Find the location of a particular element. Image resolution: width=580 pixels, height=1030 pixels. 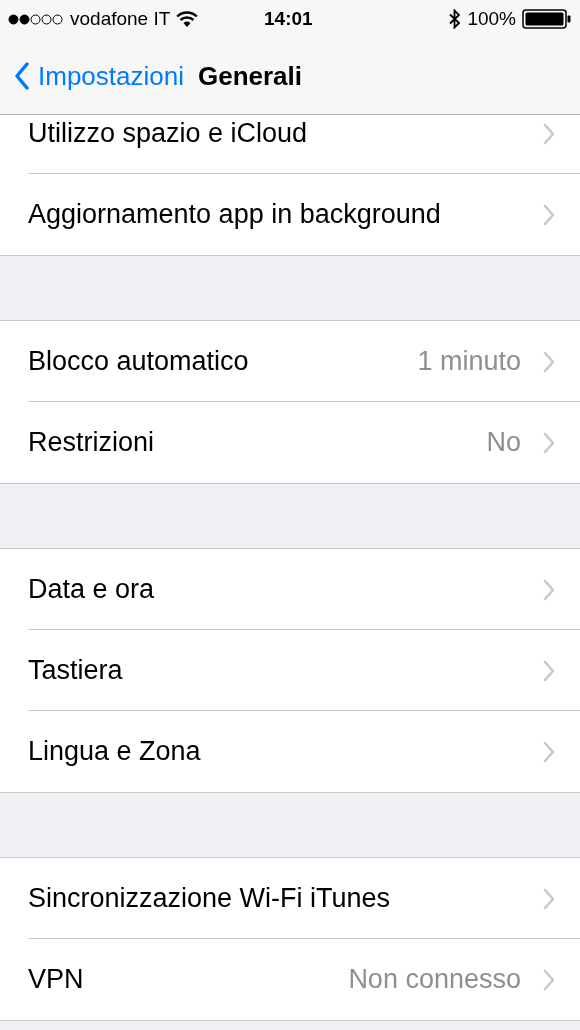

settings-row: Restrizioni No is located at coordinates (290, 442).